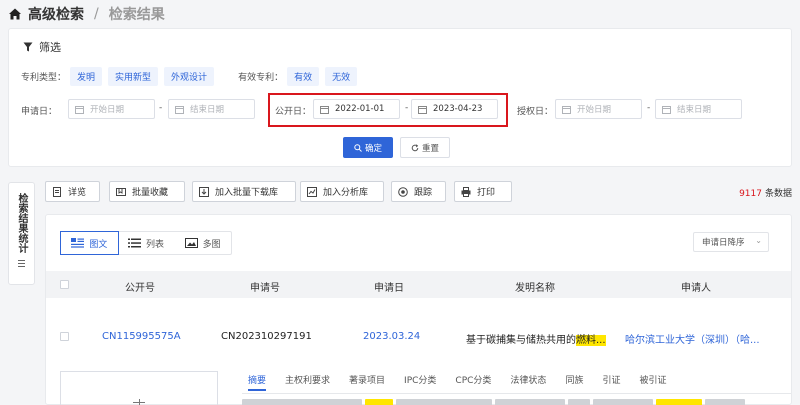  Describe the element at coordinates (594, 110) in the screenshot. I see `grant-date-start-text: 开始日期` at that location.